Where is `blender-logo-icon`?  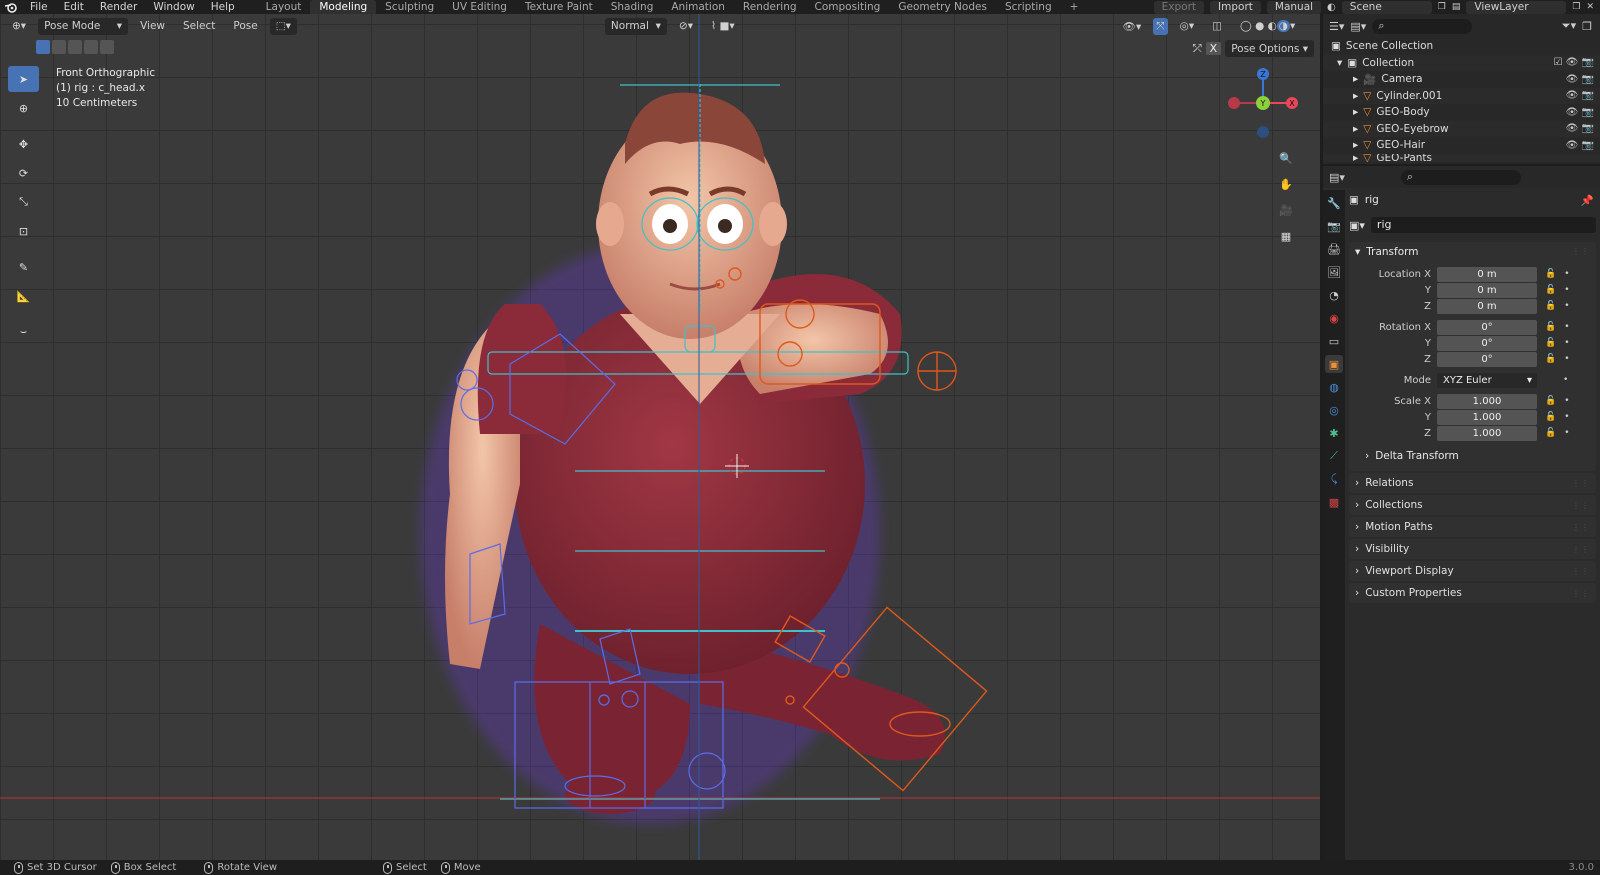
blender-logo-icon is located at coordinates (11, 7).